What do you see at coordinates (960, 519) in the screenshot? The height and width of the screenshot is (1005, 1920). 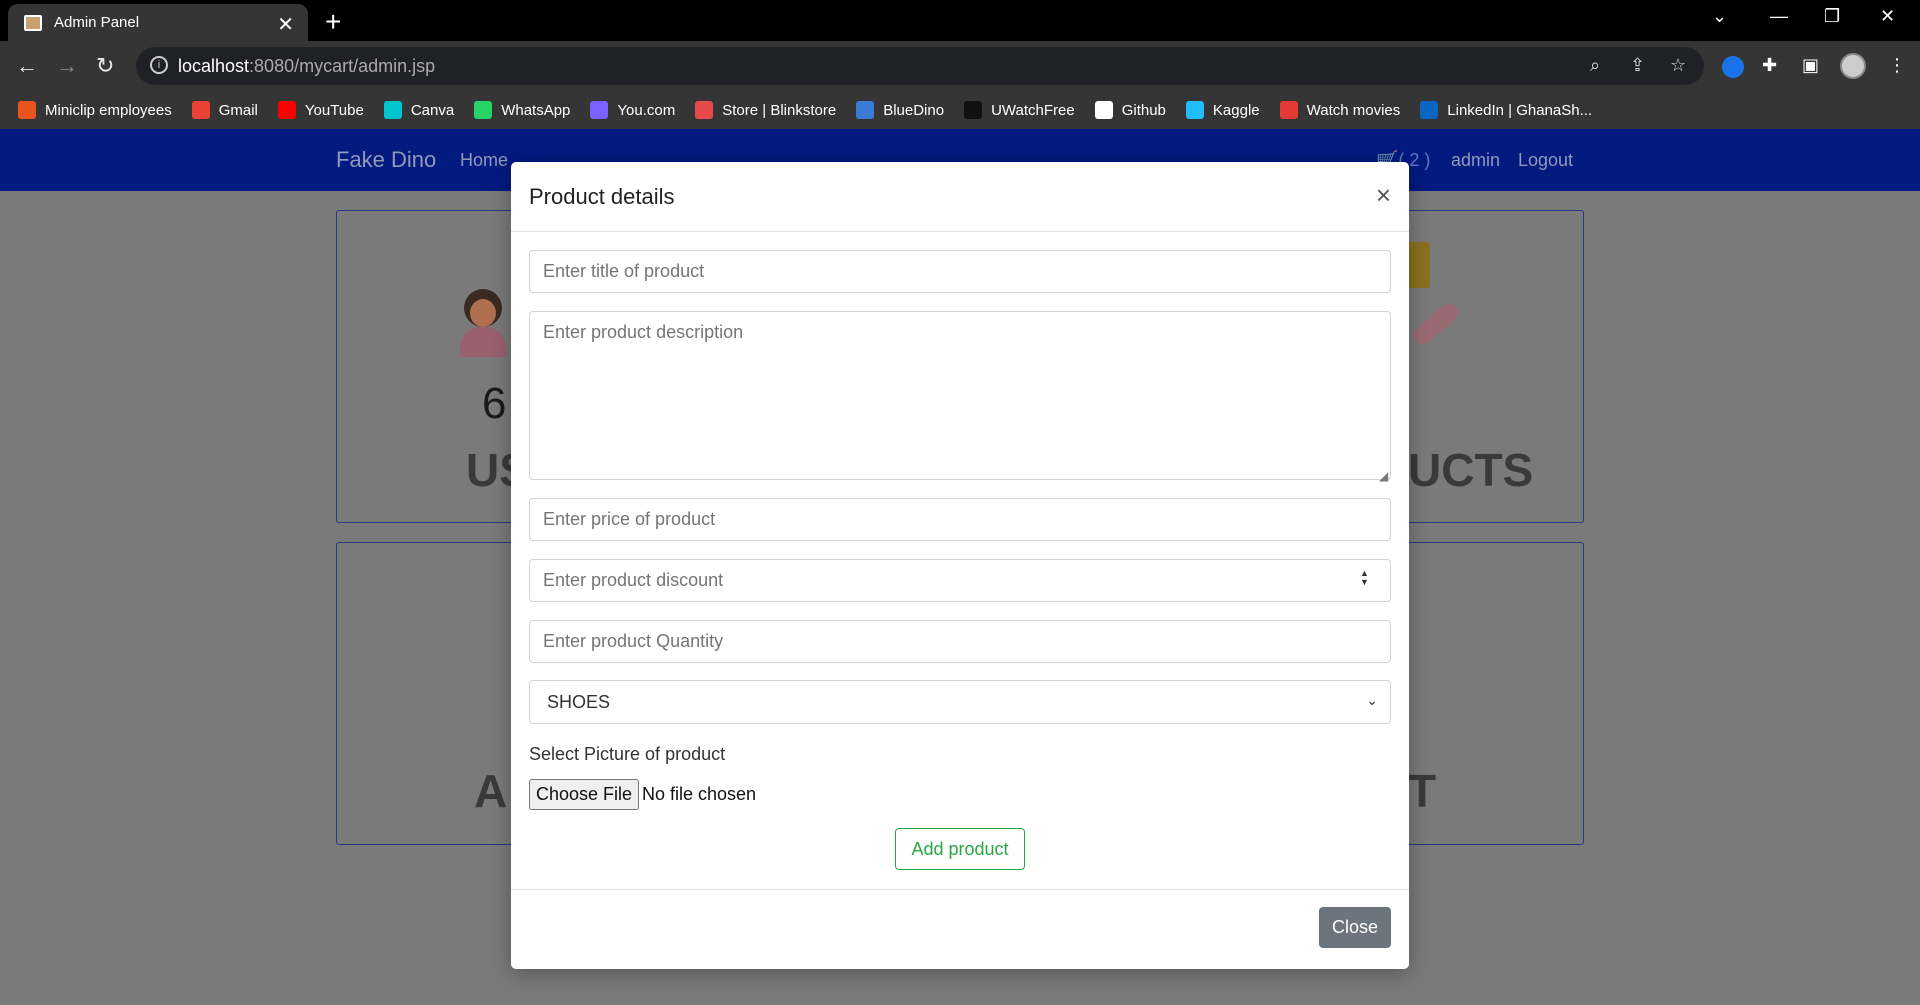 I see `product-price-input` at bounding box center [960, 519].